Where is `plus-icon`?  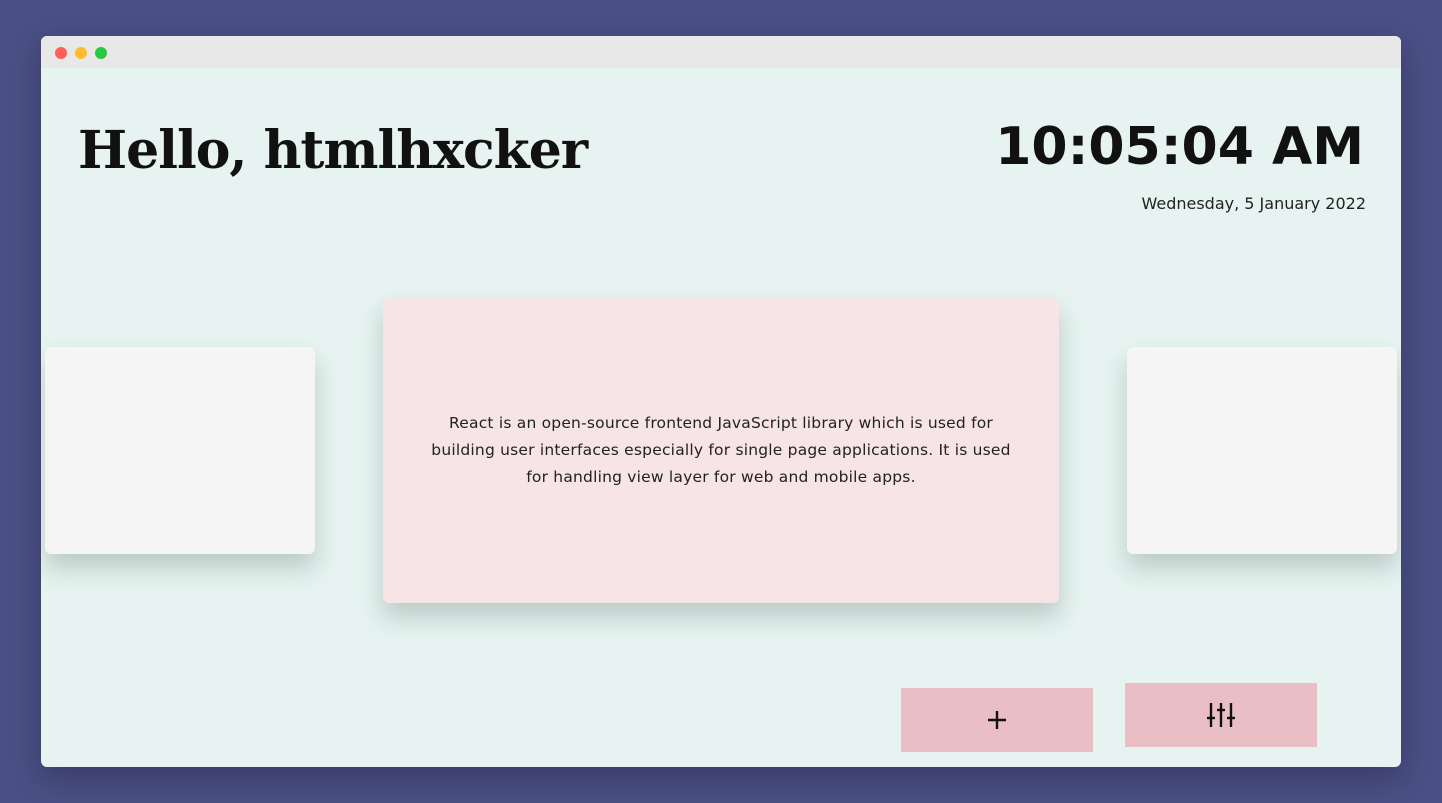 plus-icon is located at coordinates (997, 720).